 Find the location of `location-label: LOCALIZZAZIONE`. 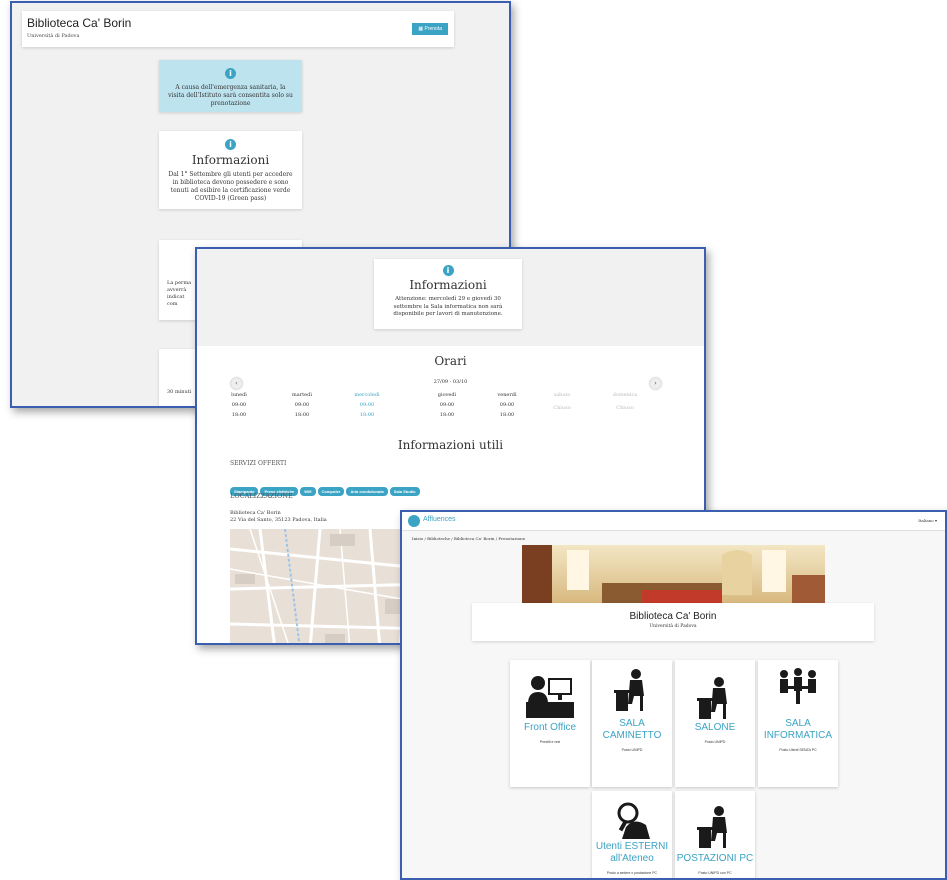

location-label: LOCALIZZAZIONE is located at coordinates (261, 496).